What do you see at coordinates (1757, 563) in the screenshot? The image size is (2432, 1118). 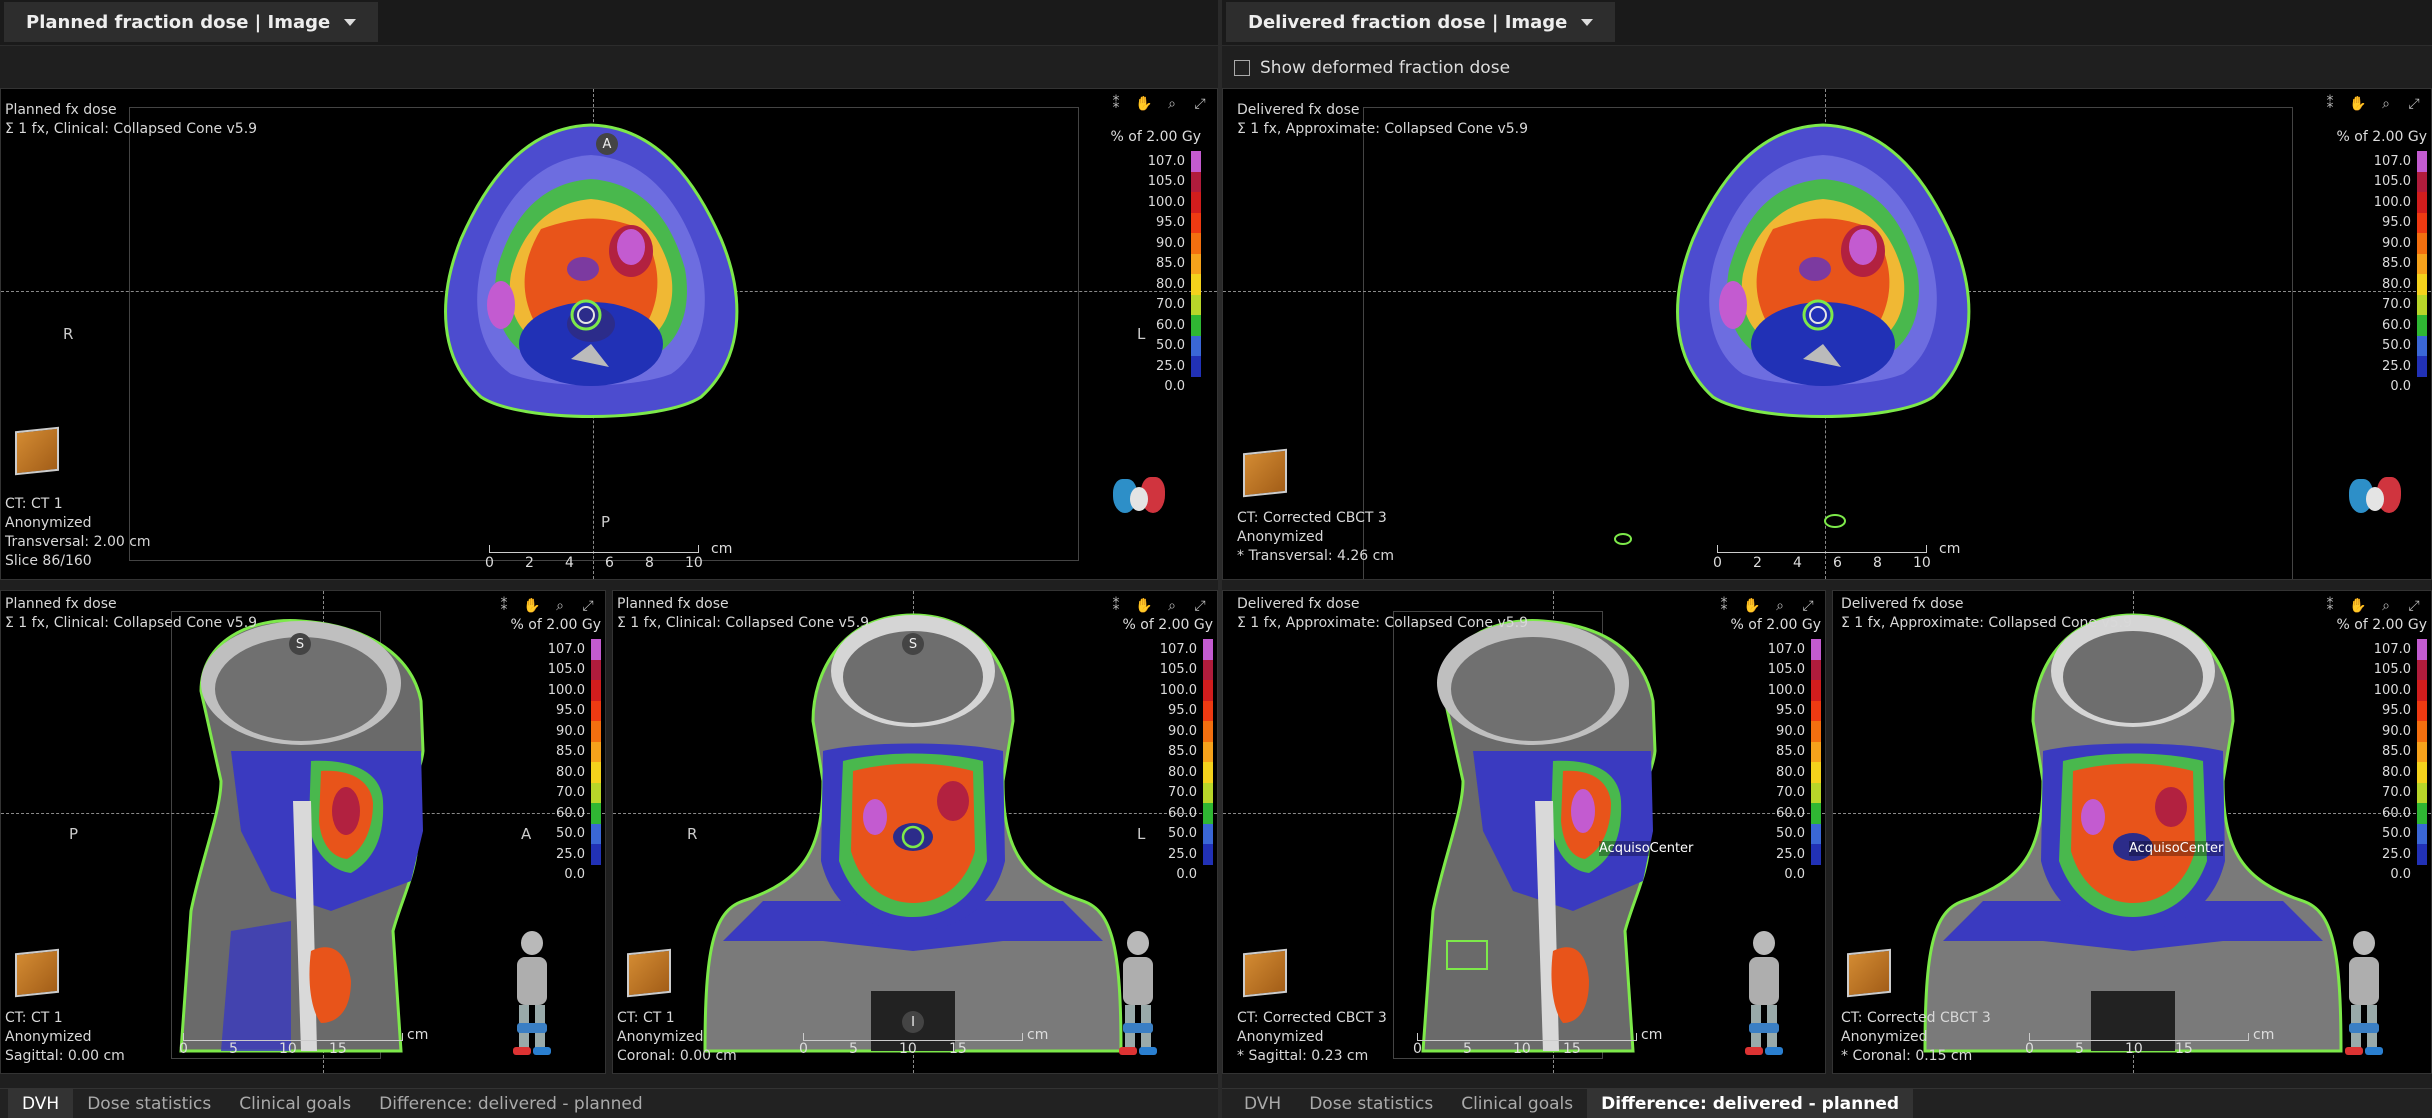 I see `scale-tick-label: 2` at bounding box center [1757, 563].